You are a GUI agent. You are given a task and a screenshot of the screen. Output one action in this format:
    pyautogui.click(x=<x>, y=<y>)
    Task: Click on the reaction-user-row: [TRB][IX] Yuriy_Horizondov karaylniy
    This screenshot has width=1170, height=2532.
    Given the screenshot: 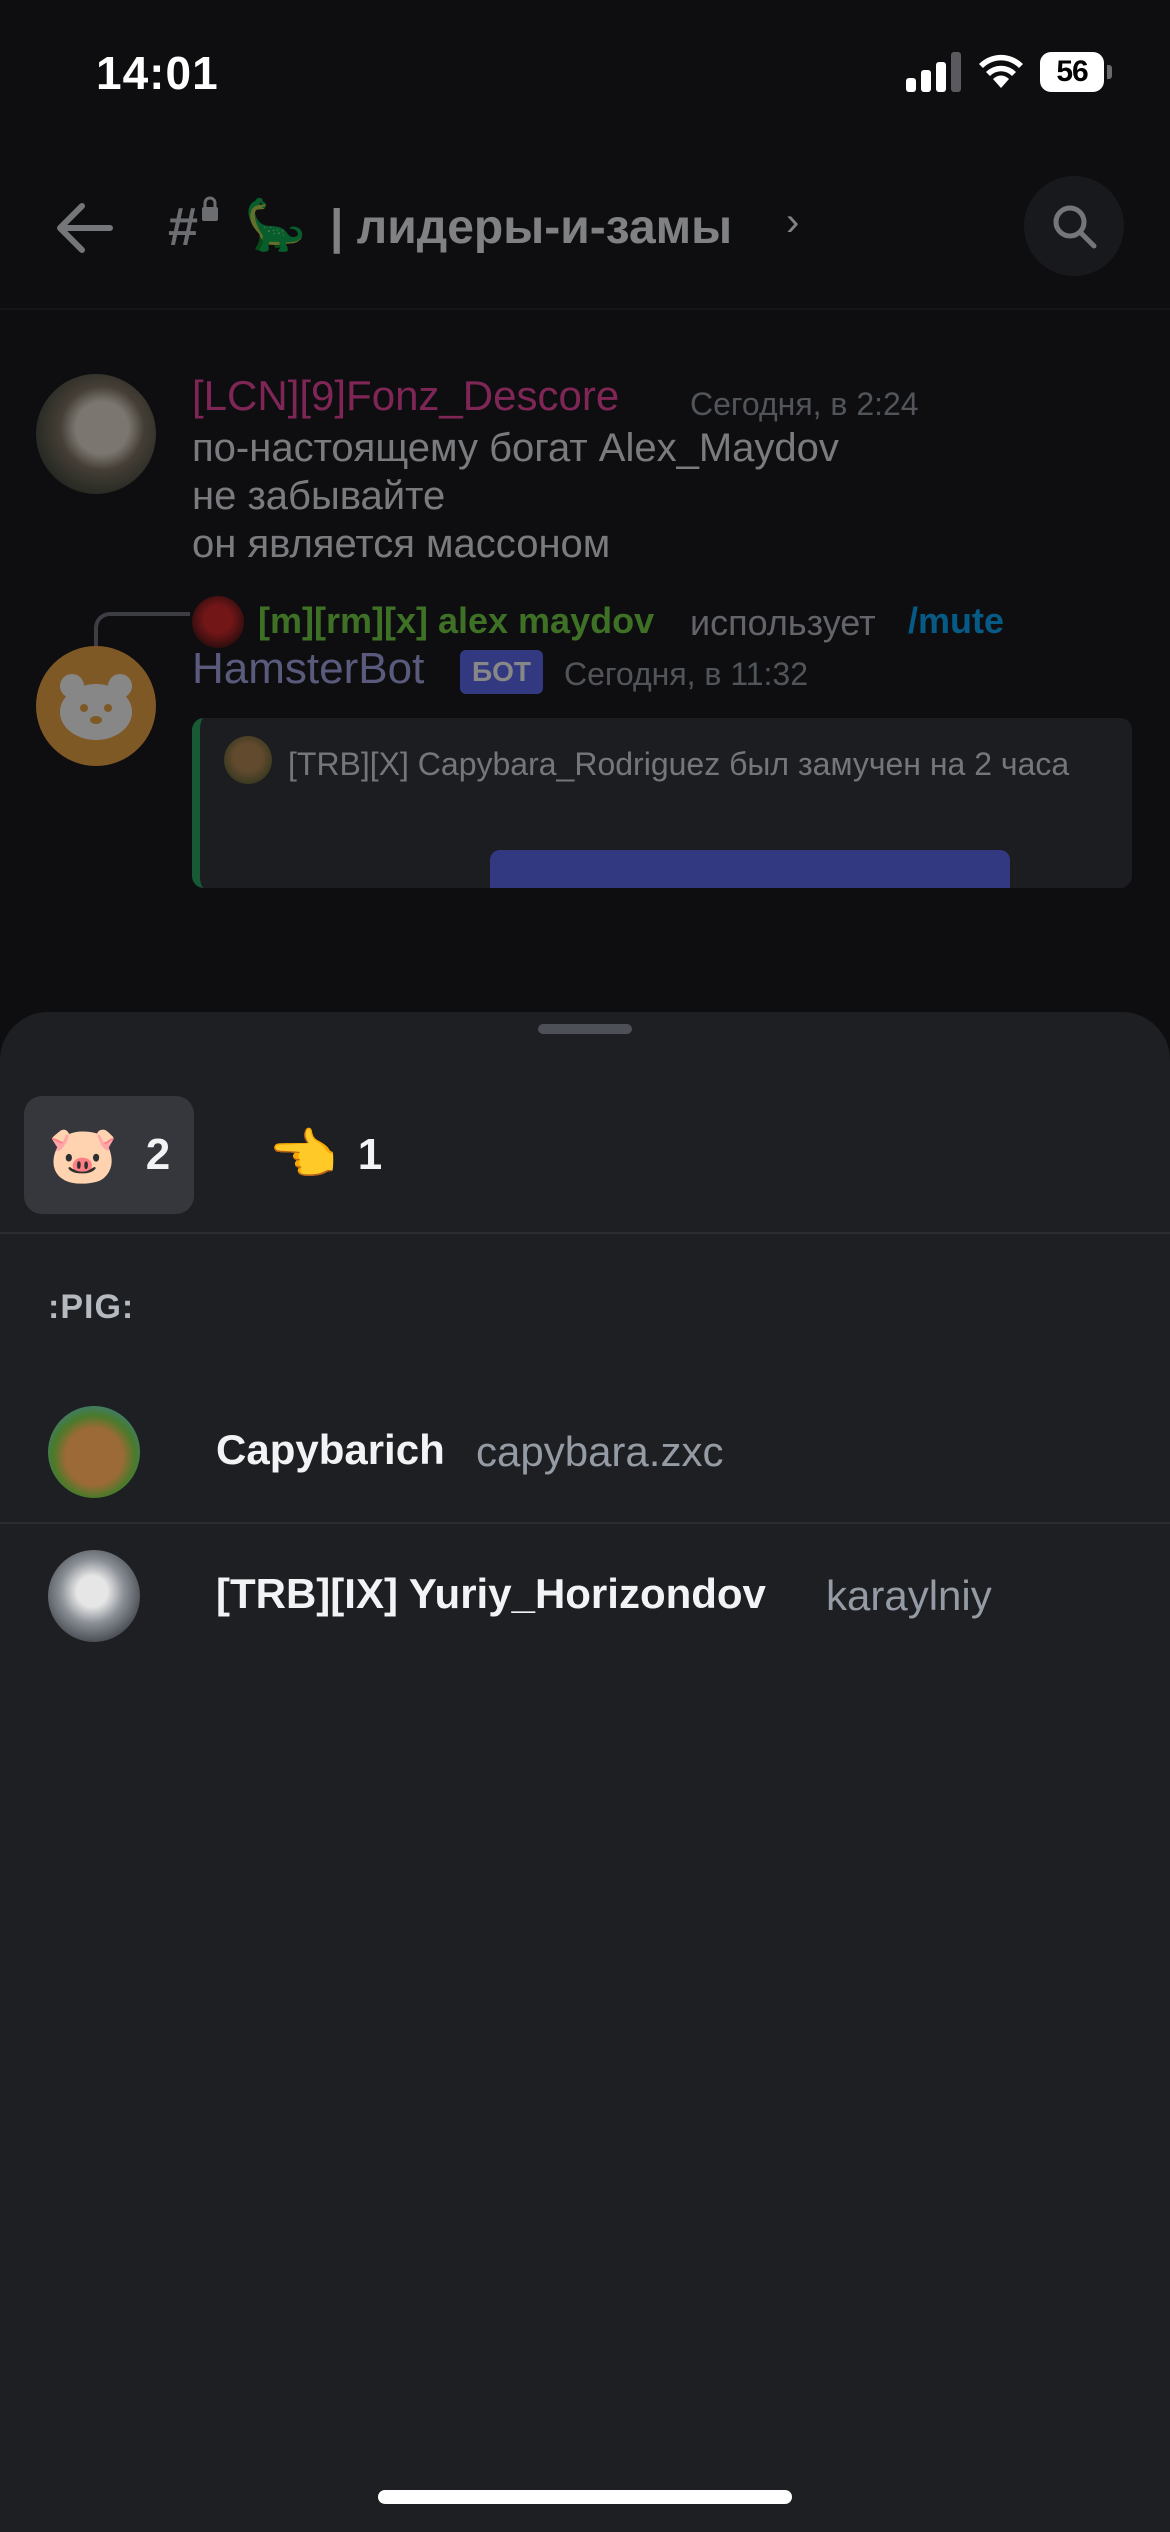 What is the action you would take?
    pyautogui.click(x=585, y=1596)
    